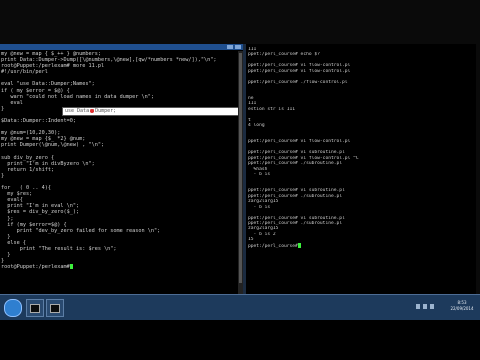 The image size is (480, 360). What do you see at coordinates (240, 168) in the screenshot?
I see `left-scrollbar-thumb` at bounding box center [240, 168].